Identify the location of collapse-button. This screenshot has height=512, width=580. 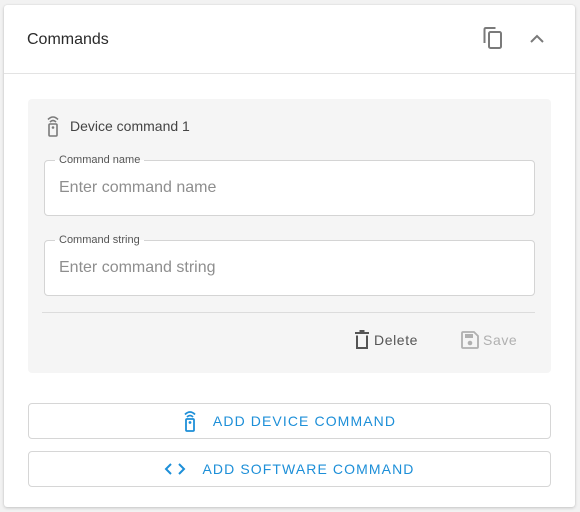
(537, 40).